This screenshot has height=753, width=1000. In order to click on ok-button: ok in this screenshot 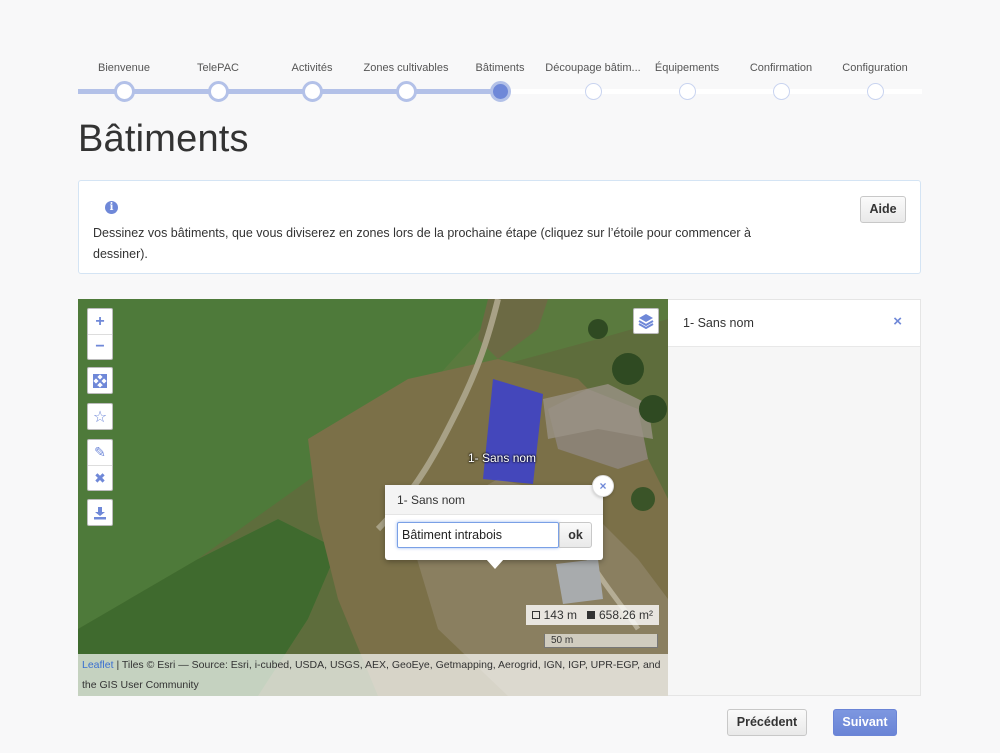, I will do `click(575, 535)`.